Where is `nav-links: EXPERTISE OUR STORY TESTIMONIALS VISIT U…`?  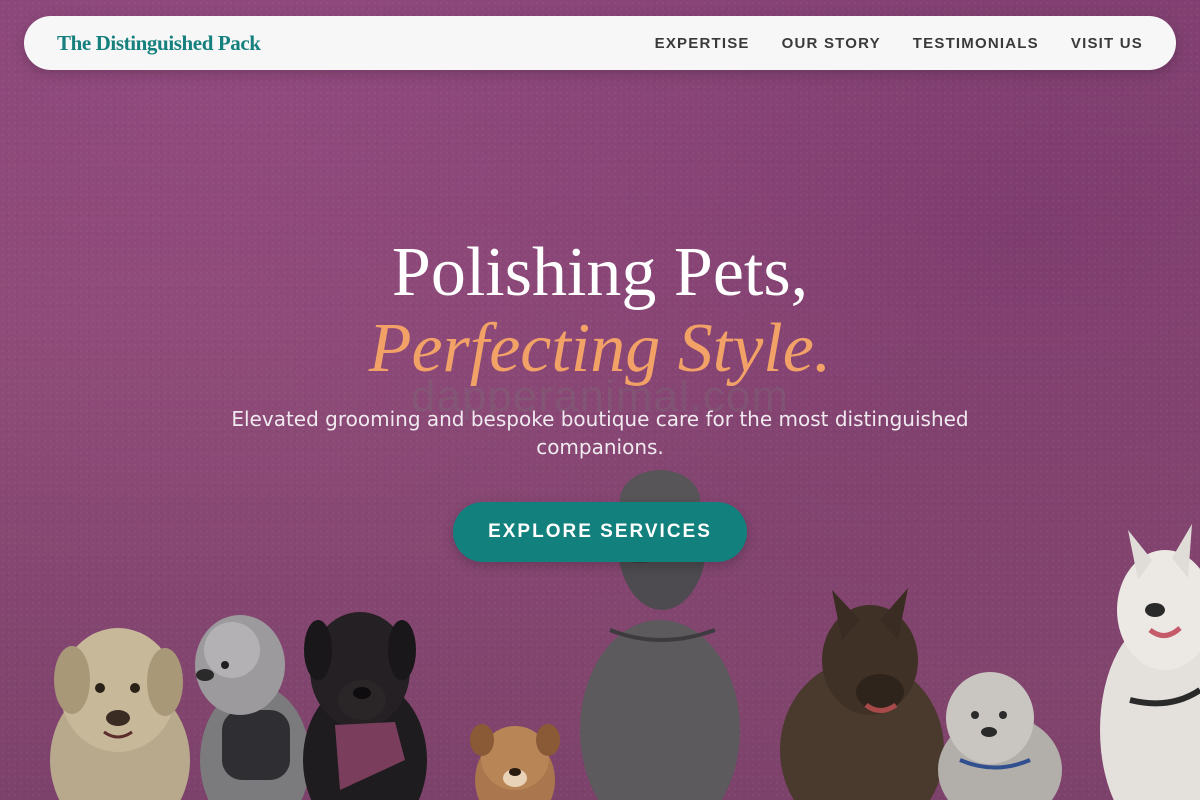
nav-links: EXPERTISE OUR STORY TESTIMONIALS VISIT U… is located at coordinates (899, 43).